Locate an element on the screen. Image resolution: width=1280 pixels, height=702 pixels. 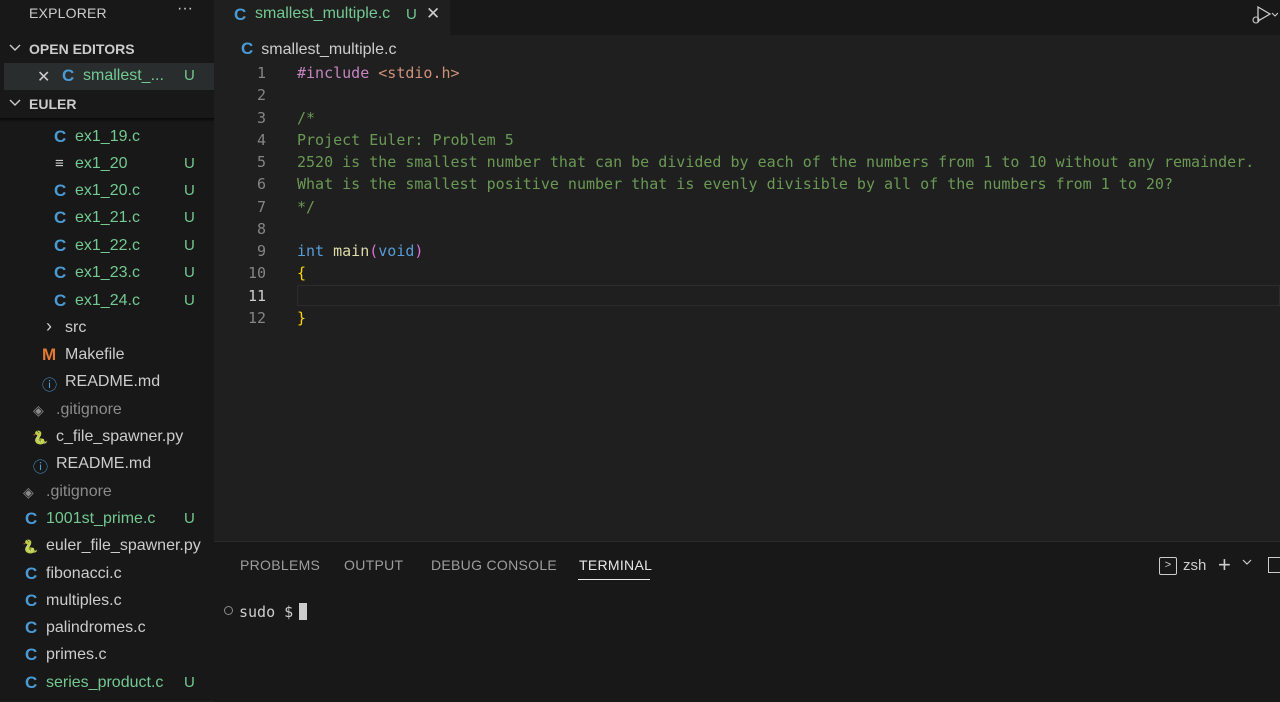
run-debug-icon is located at coordinates (1264, 15).